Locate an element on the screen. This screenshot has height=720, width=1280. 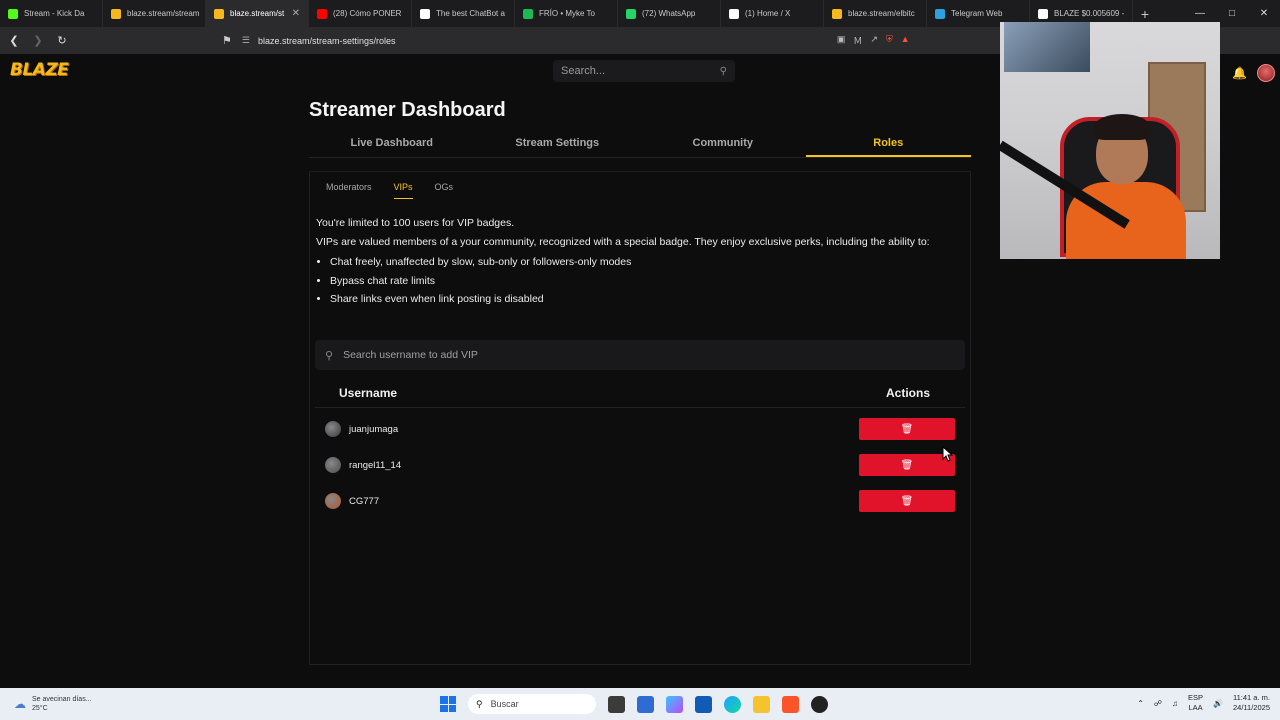
subtab-moderators: Moderators is located at coordinates (349, 190).